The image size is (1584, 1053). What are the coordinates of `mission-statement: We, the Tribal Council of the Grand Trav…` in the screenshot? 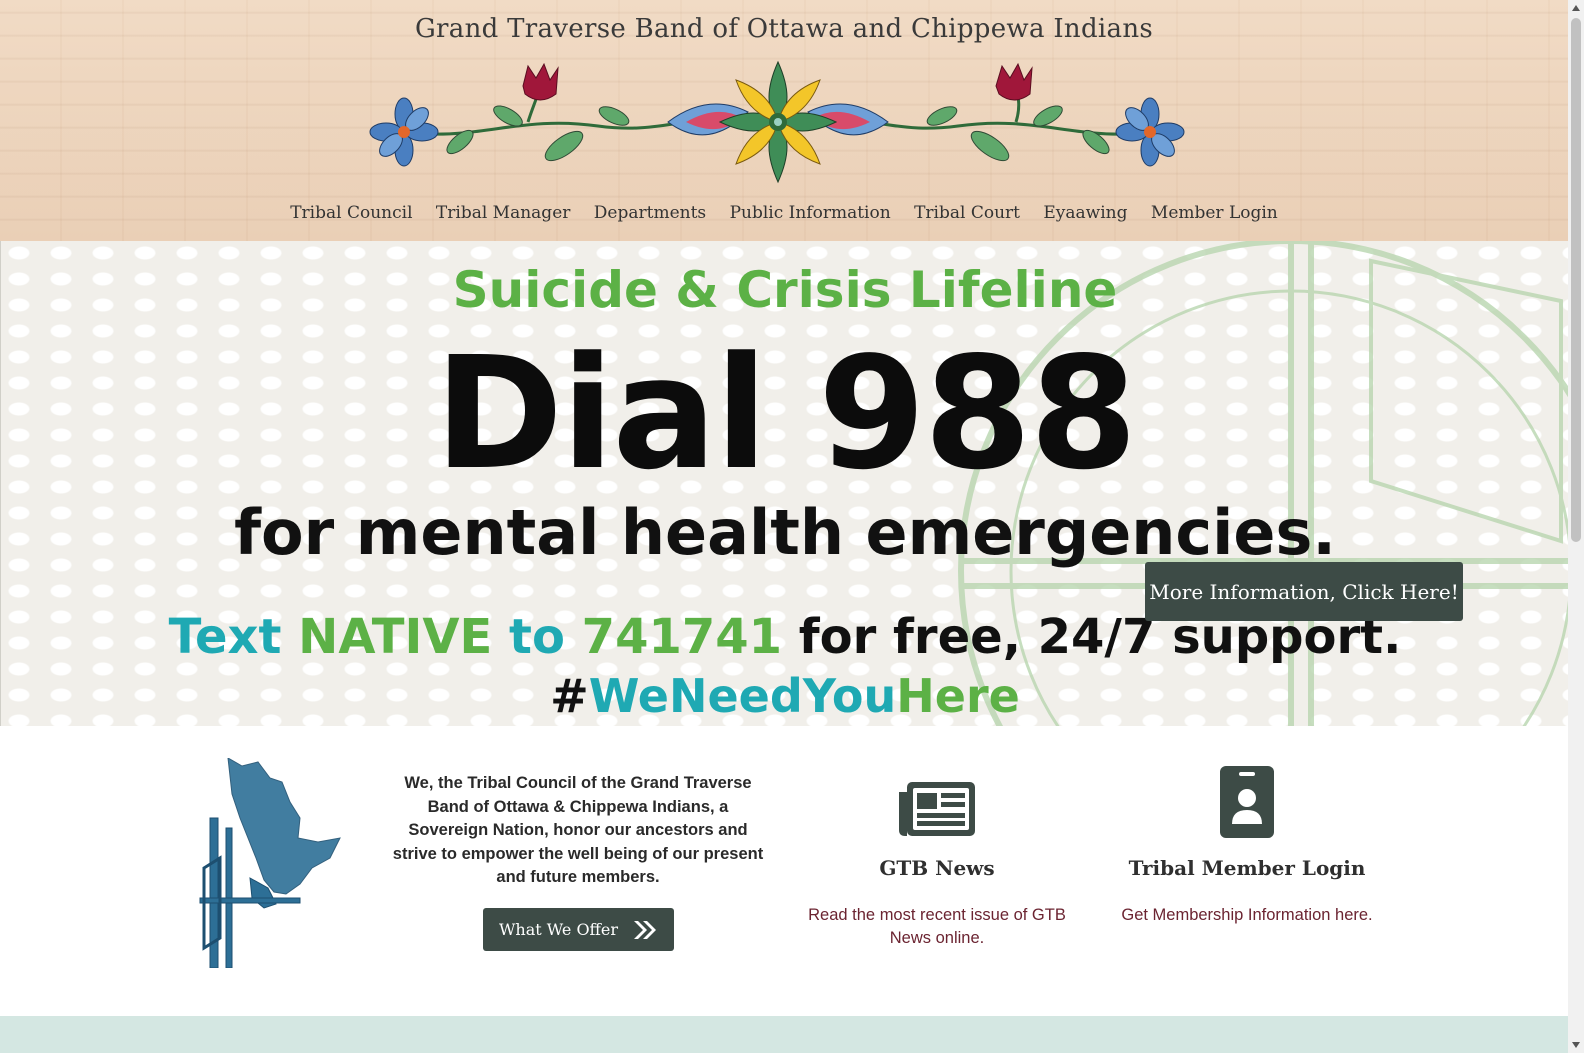 It's located at (578, 830).